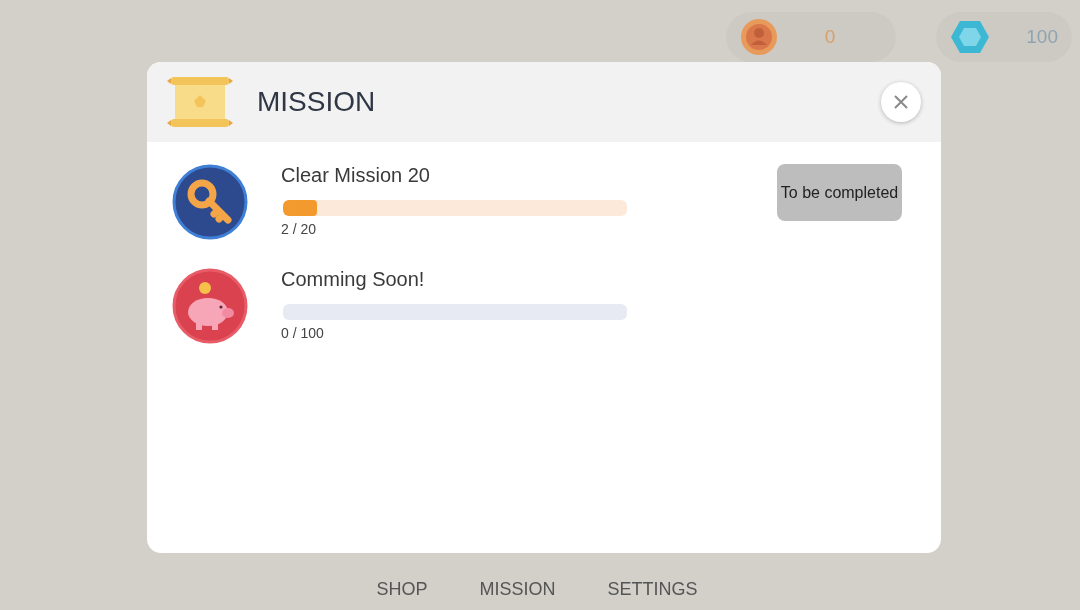 Image resolution: width=1080 pixels, height=610 pixels. Describe the element at coordinates (210, 306) in the screenshot. I see `piggy-bank-icon` at that location.